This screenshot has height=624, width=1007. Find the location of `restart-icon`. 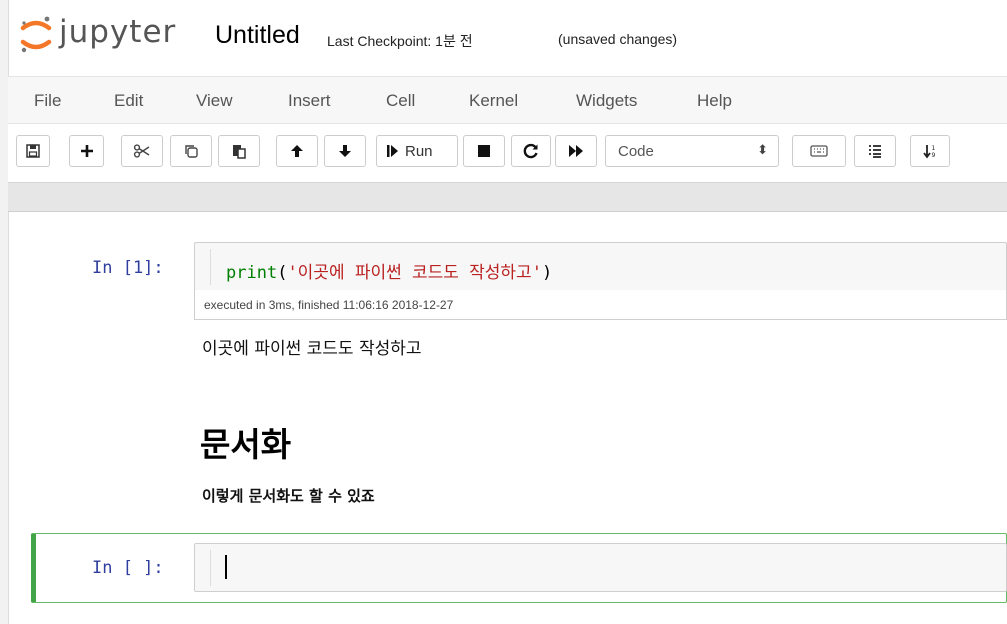

restart-icon is located at coordinates (531, 151).